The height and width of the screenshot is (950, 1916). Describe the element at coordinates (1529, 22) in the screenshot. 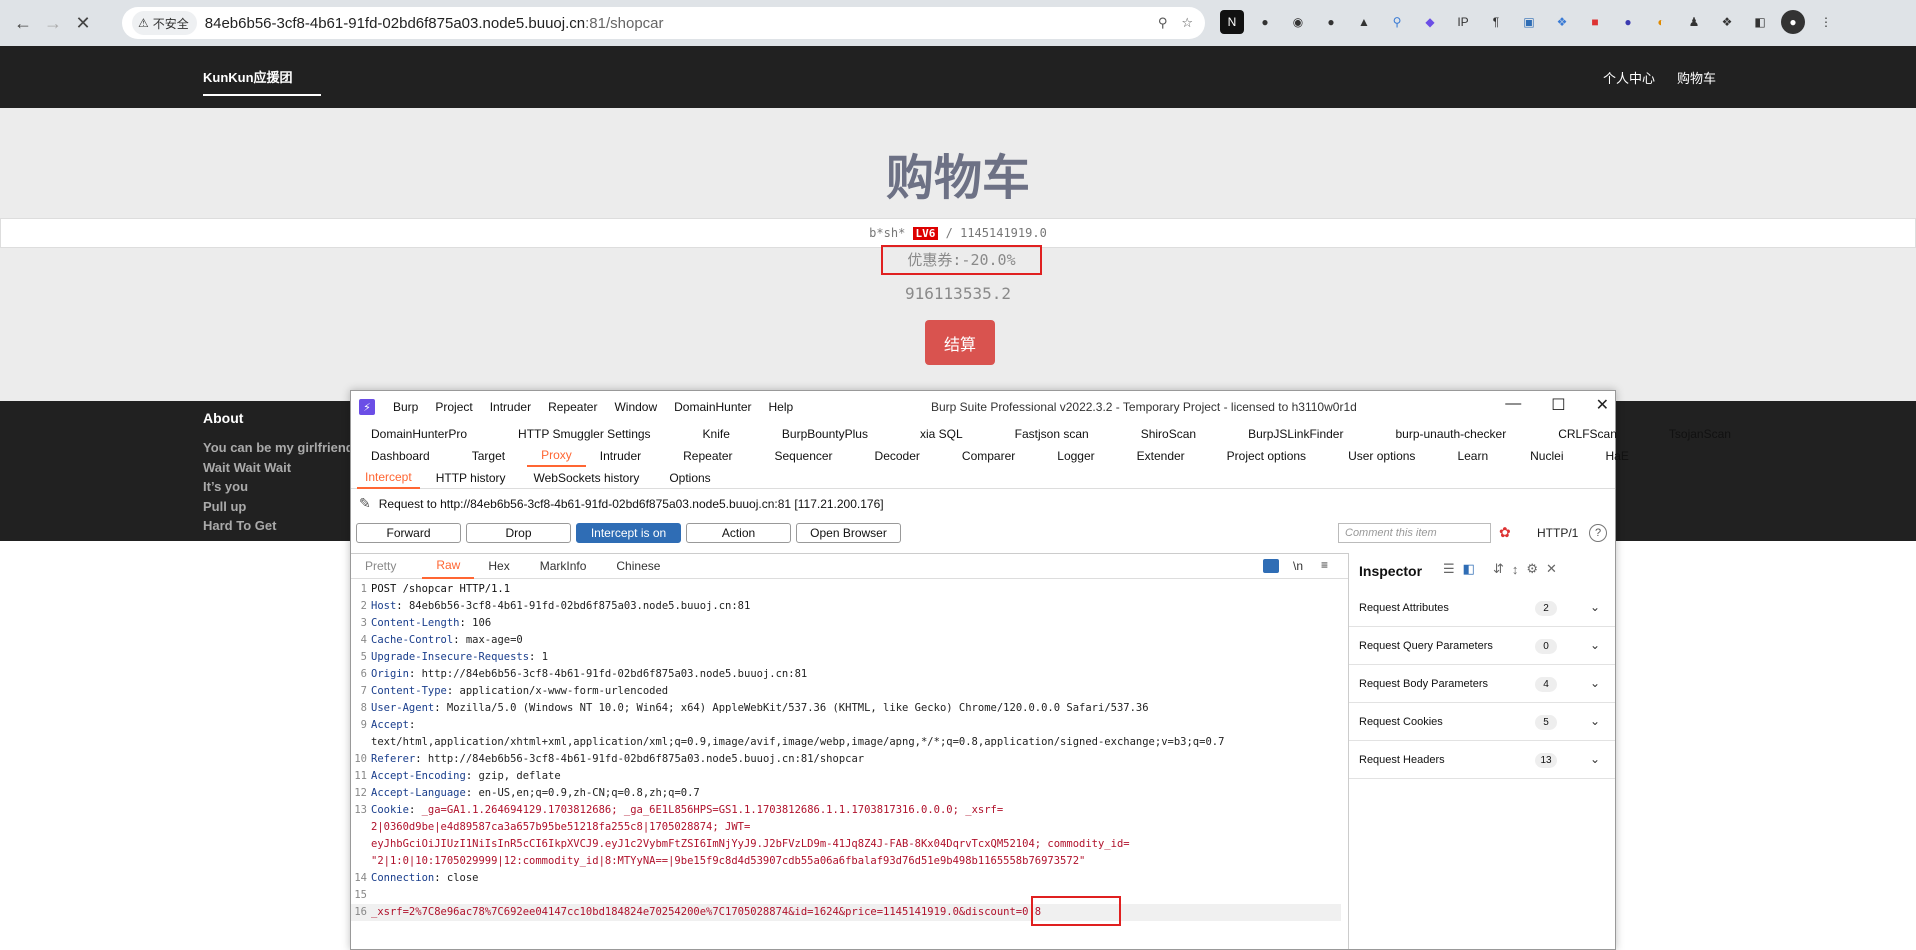

I see `extension-icon: ▣` at that location.